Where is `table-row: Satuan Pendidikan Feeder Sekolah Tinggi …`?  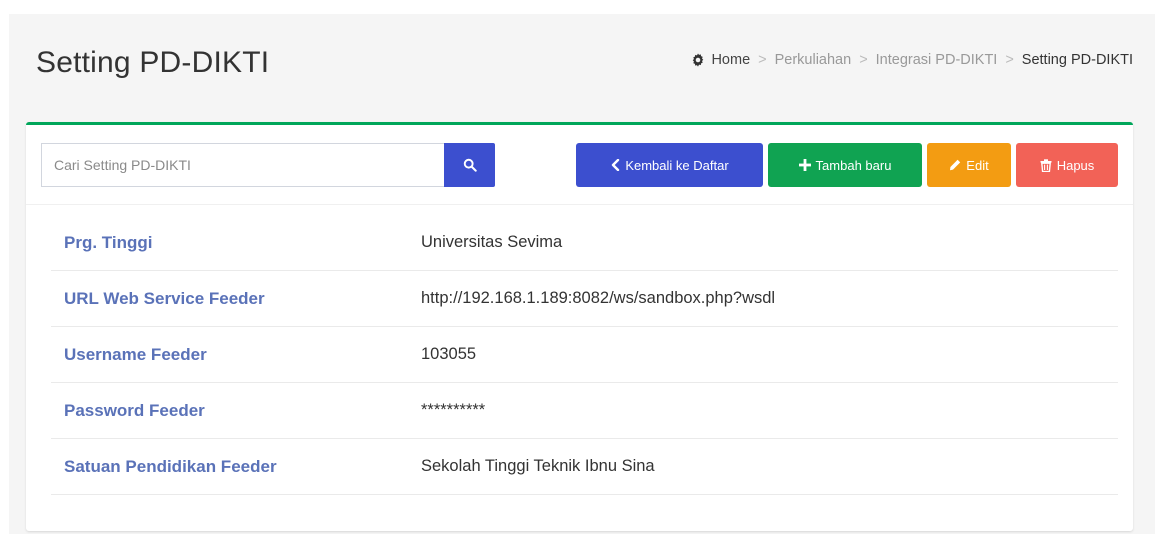
table-row: Satuan Pendidikan Feeder Sekolah Tinggi … is located at coordinates (584, 466).